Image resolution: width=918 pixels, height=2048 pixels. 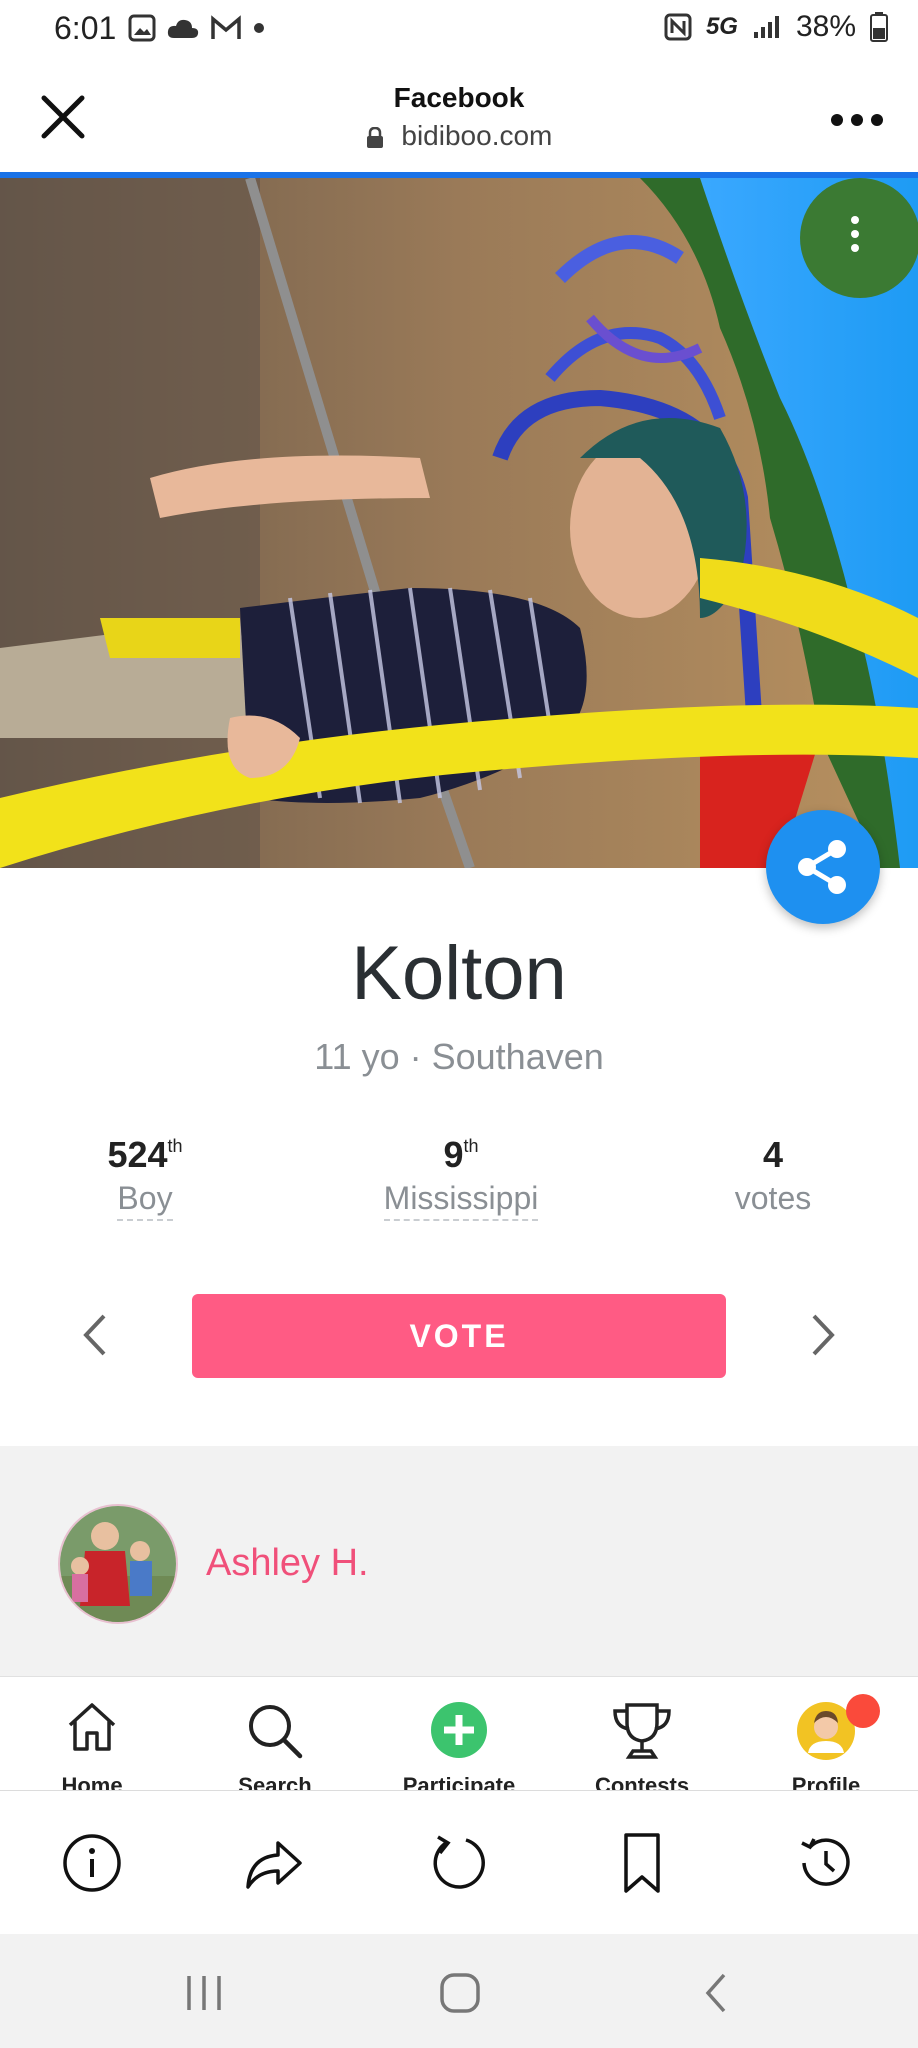 What do you see at coordinates (879, 27) in the screenshot?
I see `battery-icon` at bounding box center [879, 27].